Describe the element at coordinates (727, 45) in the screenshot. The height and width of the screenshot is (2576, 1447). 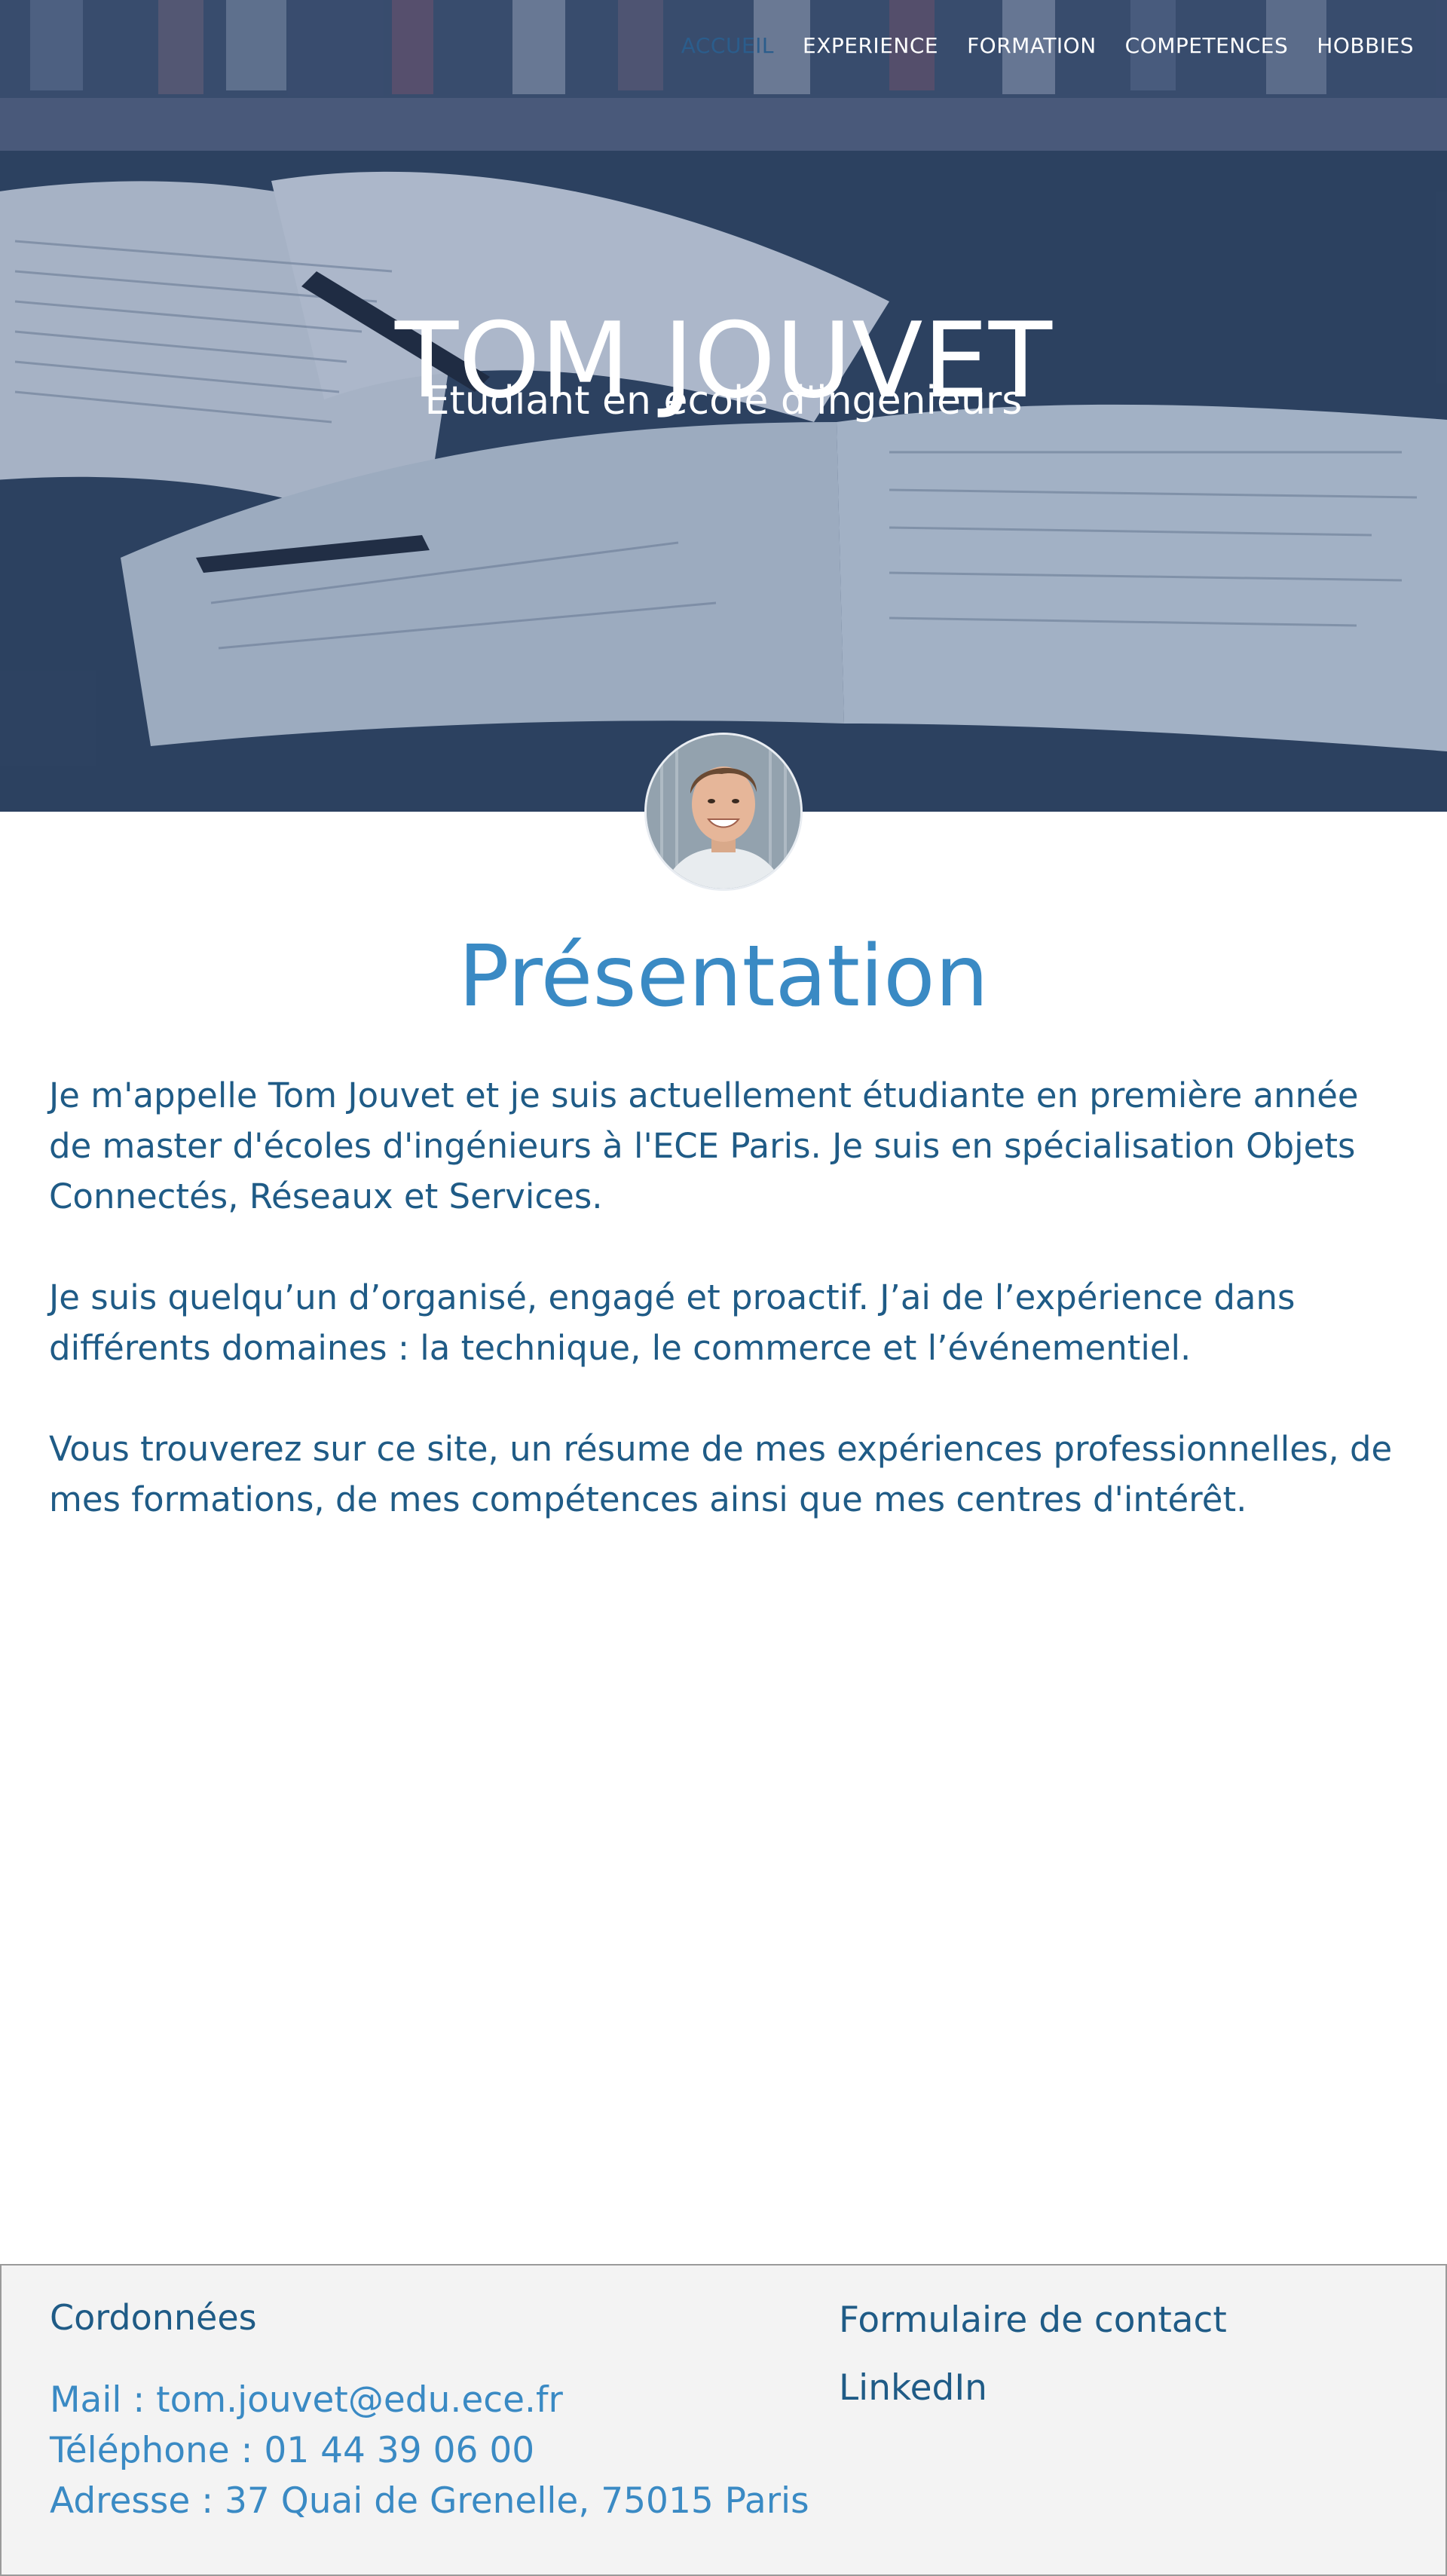
I see `nav-item-accueil: ACCUEIL` at that location.